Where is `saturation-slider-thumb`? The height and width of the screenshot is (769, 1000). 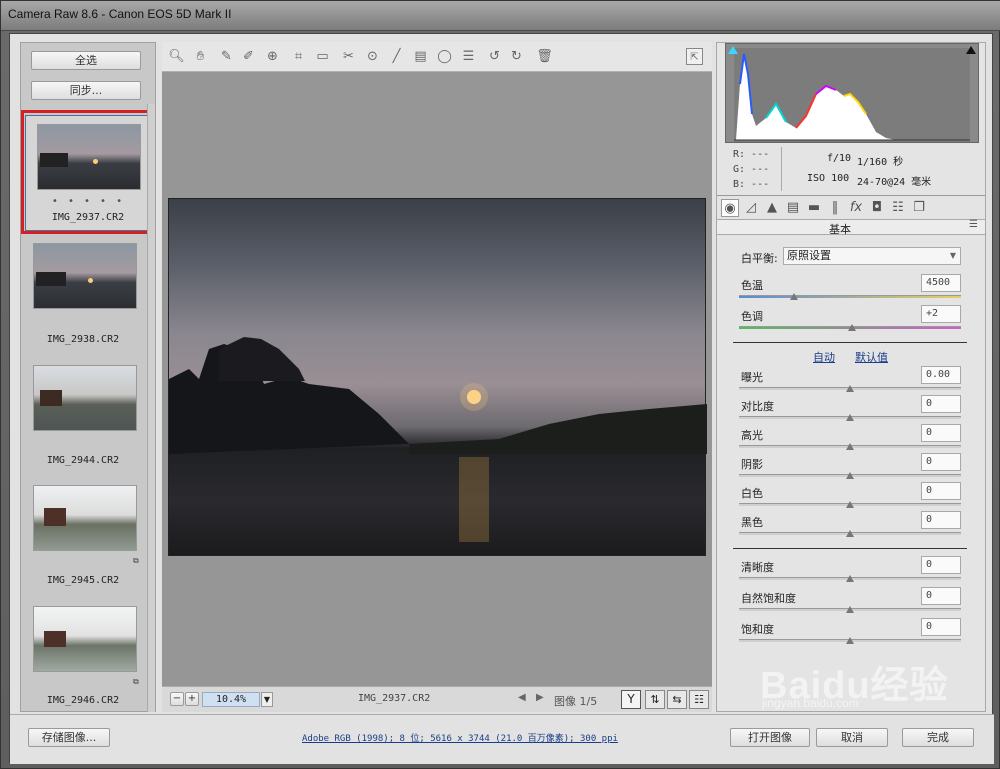
saturation-slider-thumb is located at coordinates (850, 640).